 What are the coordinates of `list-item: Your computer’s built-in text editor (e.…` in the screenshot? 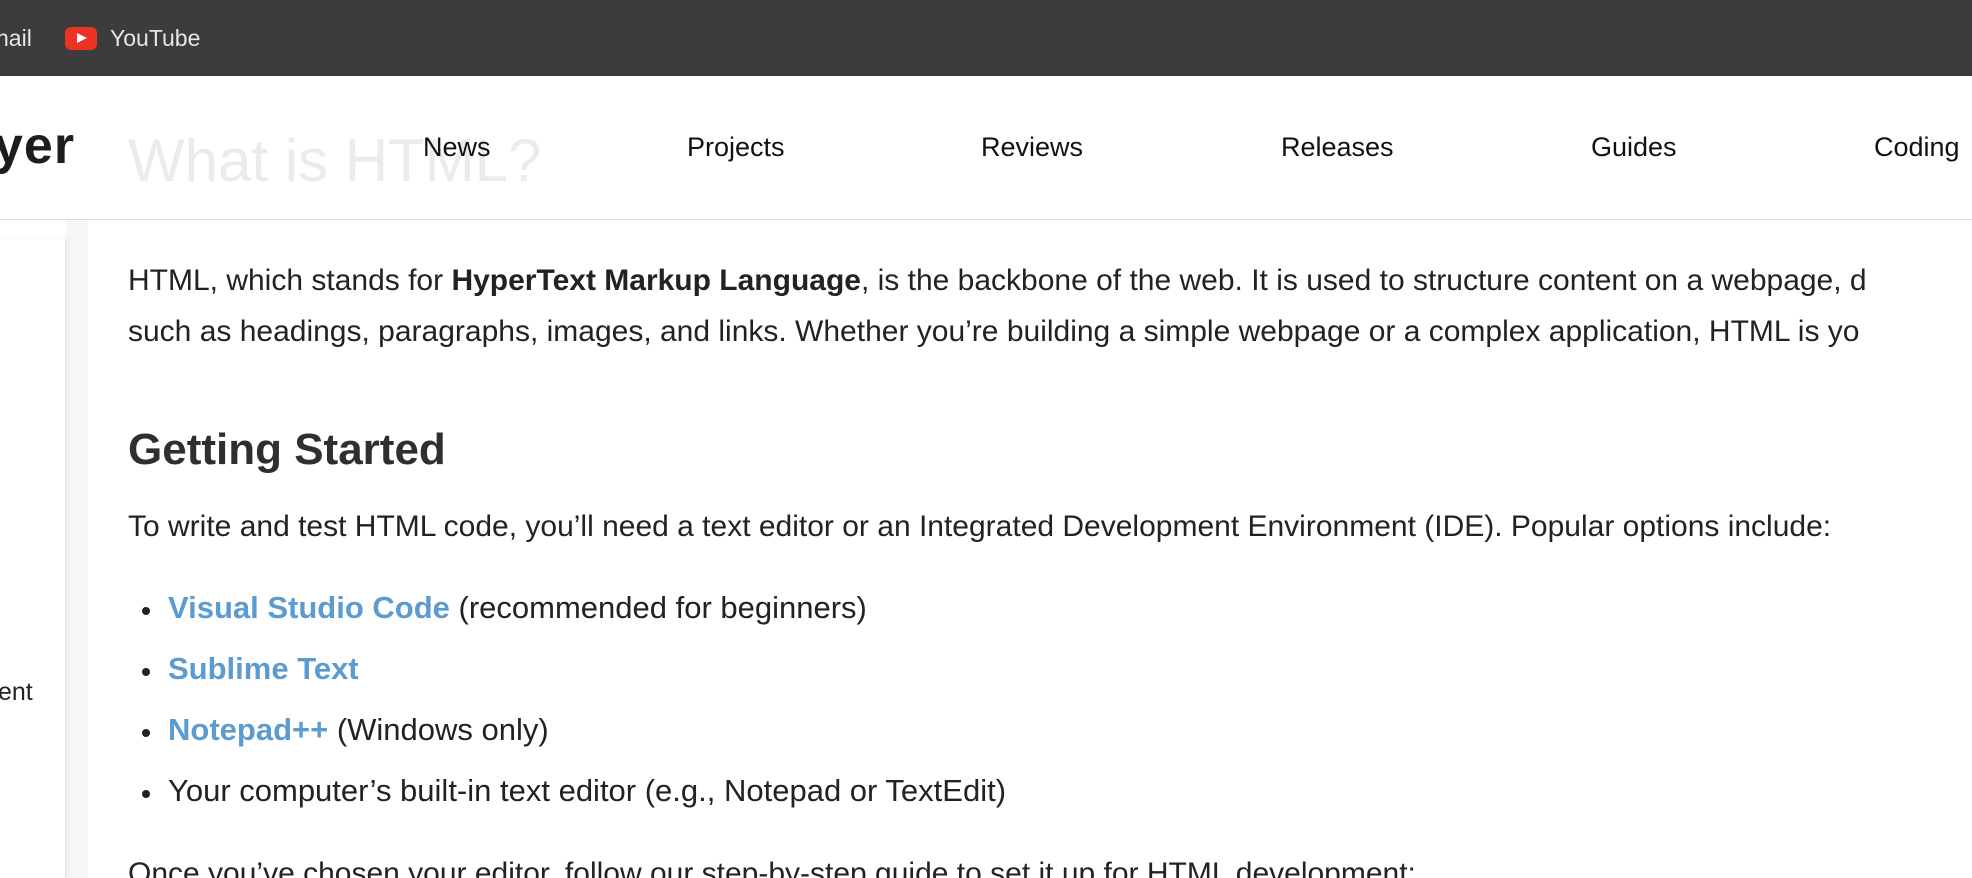 It's located at (567, 803).